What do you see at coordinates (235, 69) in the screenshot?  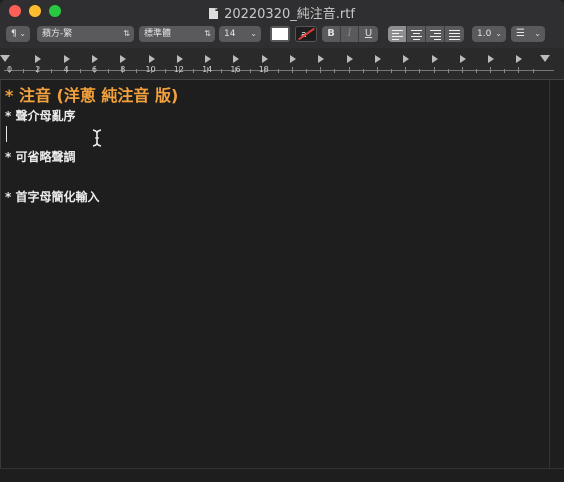 I see `ruler-number: 16` at bounding box center [235, 69].